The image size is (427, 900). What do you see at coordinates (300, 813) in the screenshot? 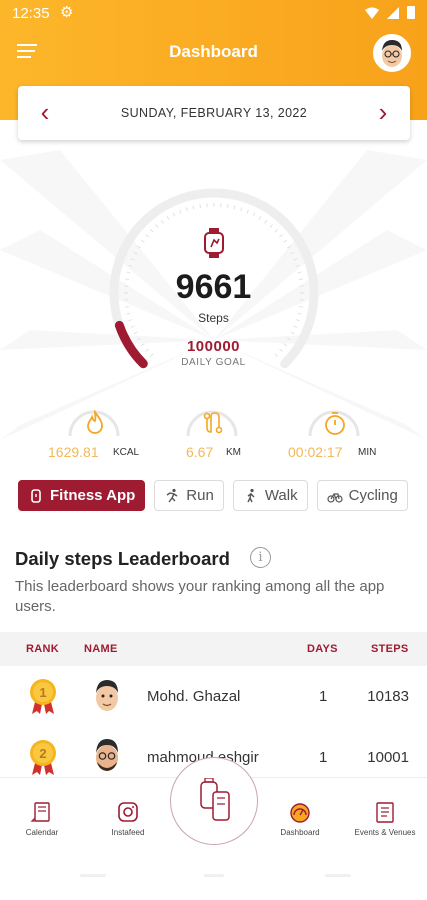
I see `dashboard-gauge-icon` at bounding box center [300, 813].